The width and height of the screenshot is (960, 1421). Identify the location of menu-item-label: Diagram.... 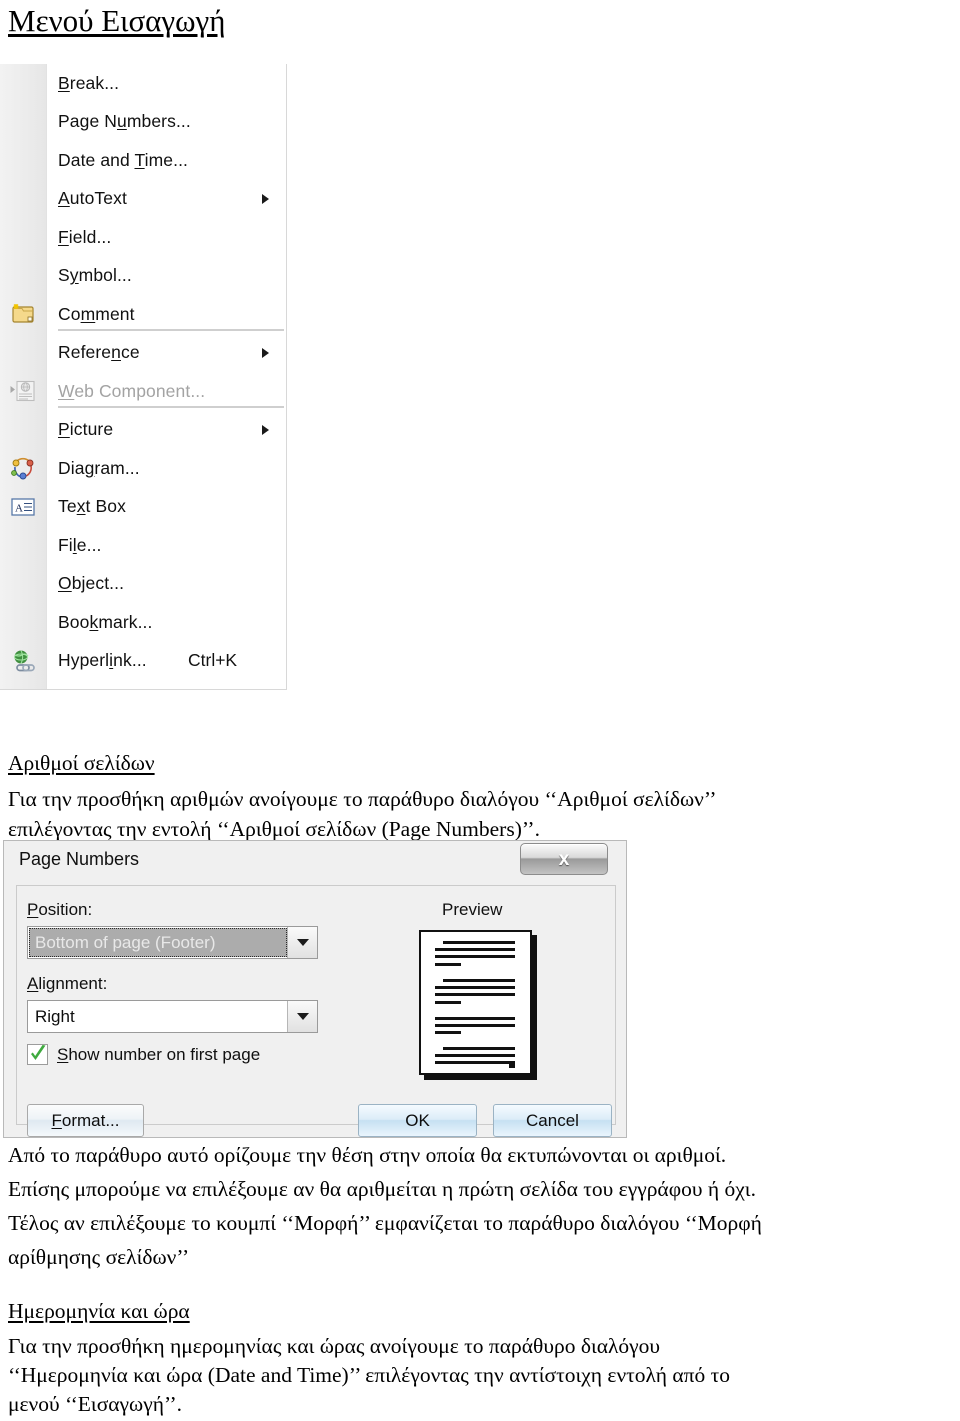
(99, 468).